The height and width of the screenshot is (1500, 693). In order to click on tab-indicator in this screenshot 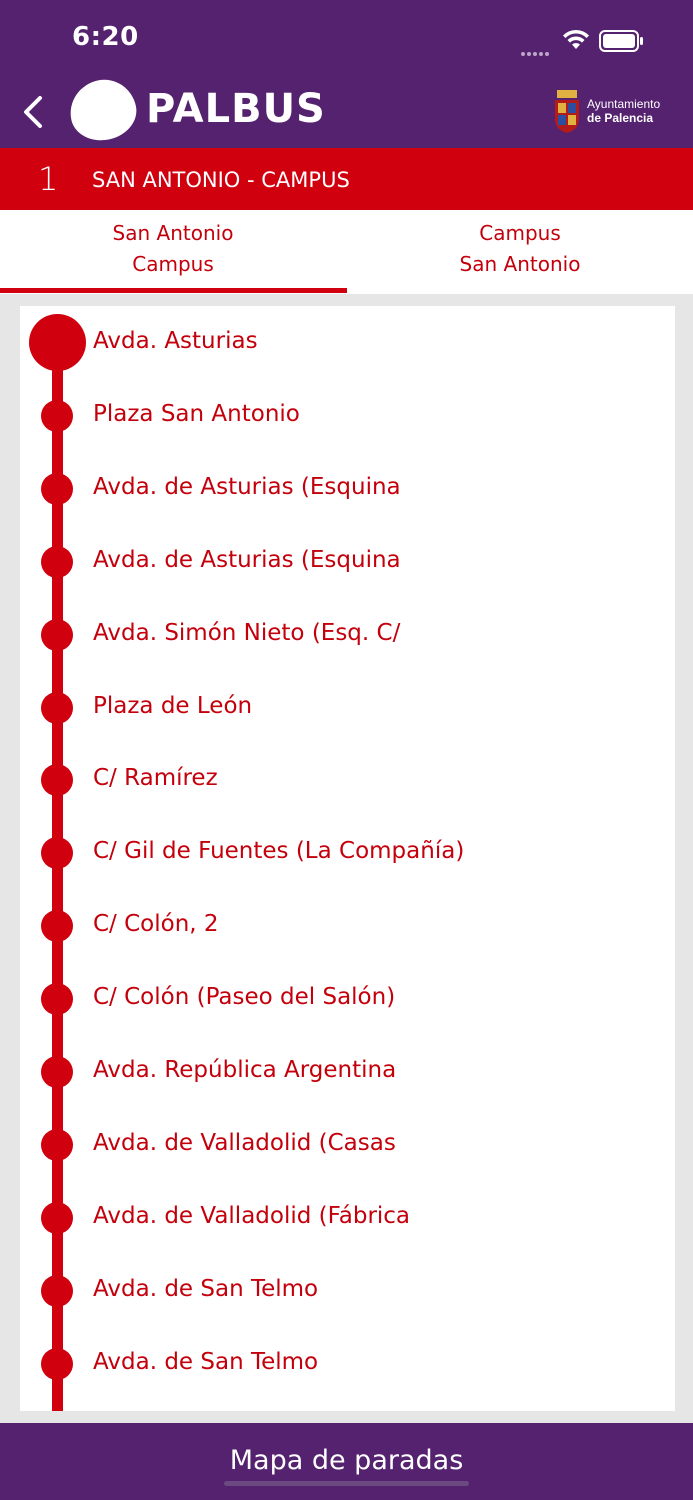, I will do `click(173, 290)`.